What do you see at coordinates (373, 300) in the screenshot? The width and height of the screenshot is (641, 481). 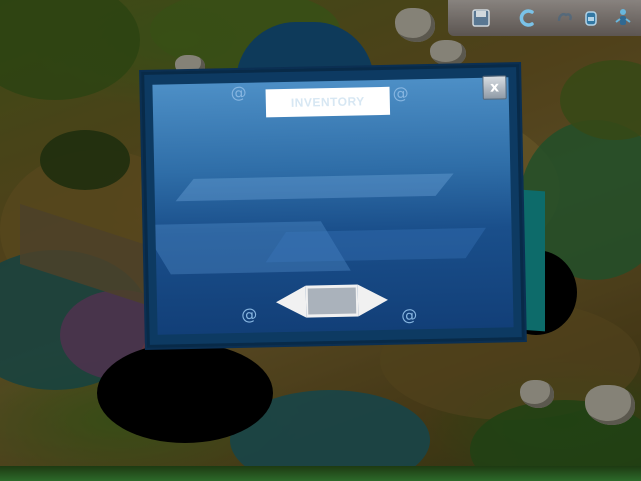 I see `arrow-right-icon` at bounding box center [373, 300].